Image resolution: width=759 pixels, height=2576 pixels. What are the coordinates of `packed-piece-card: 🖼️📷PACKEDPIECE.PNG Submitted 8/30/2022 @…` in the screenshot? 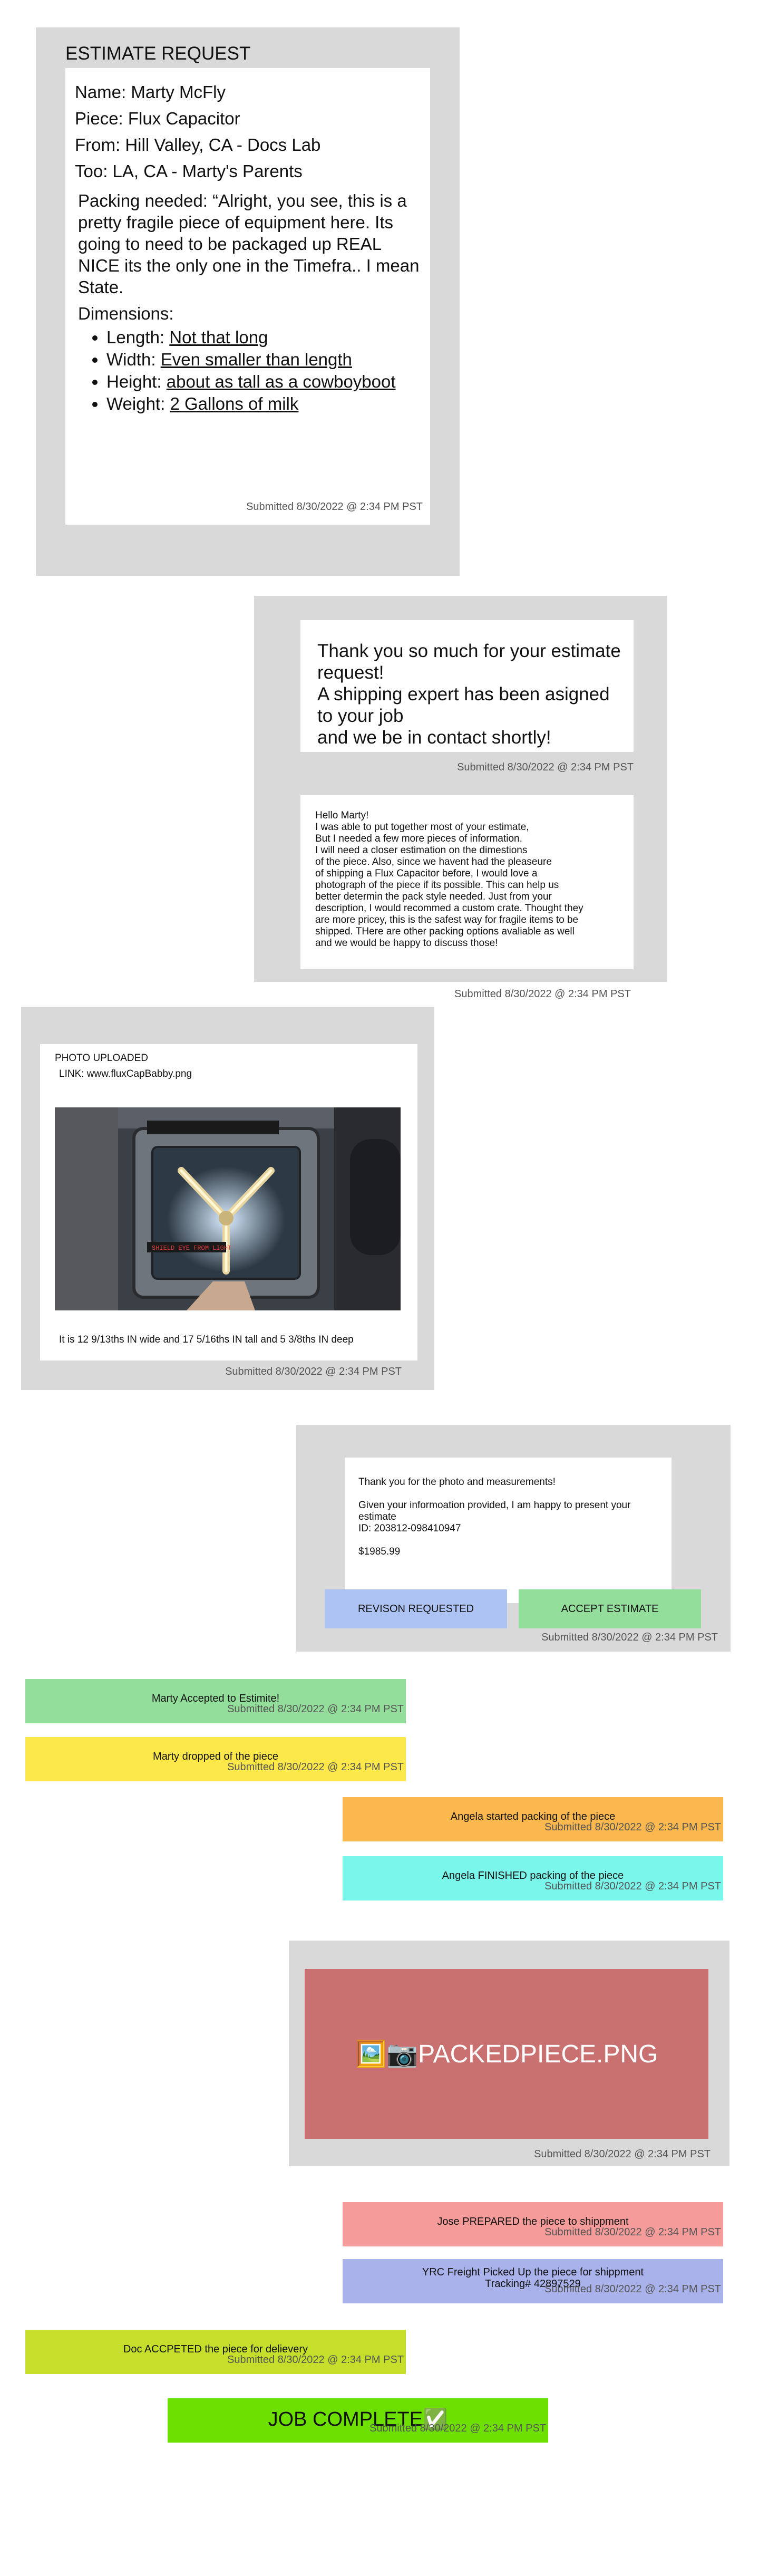 It's located at (509, 2053).